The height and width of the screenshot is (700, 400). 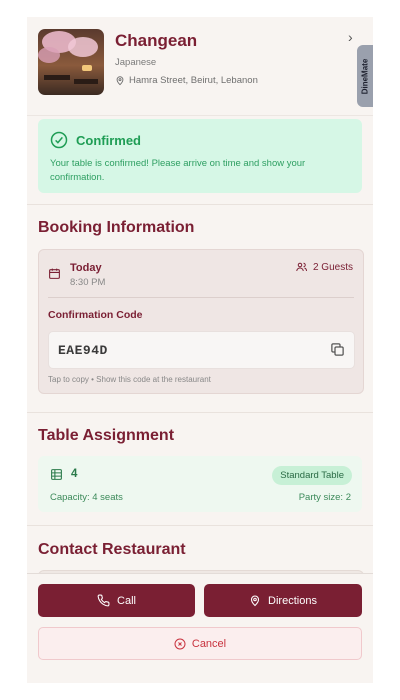 I want to click on status-title: Confirmed, so click(x=108, y=140).